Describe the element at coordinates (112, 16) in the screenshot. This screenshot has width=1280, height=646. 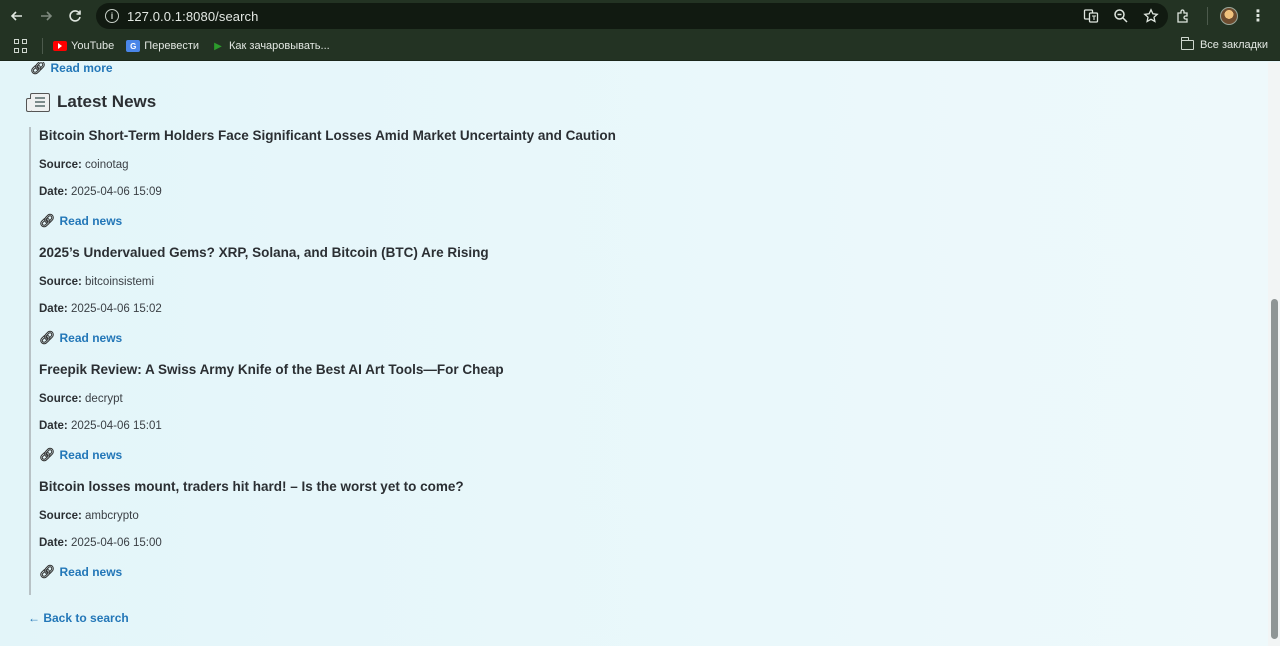
I see `site-info-icon: i` at that location.